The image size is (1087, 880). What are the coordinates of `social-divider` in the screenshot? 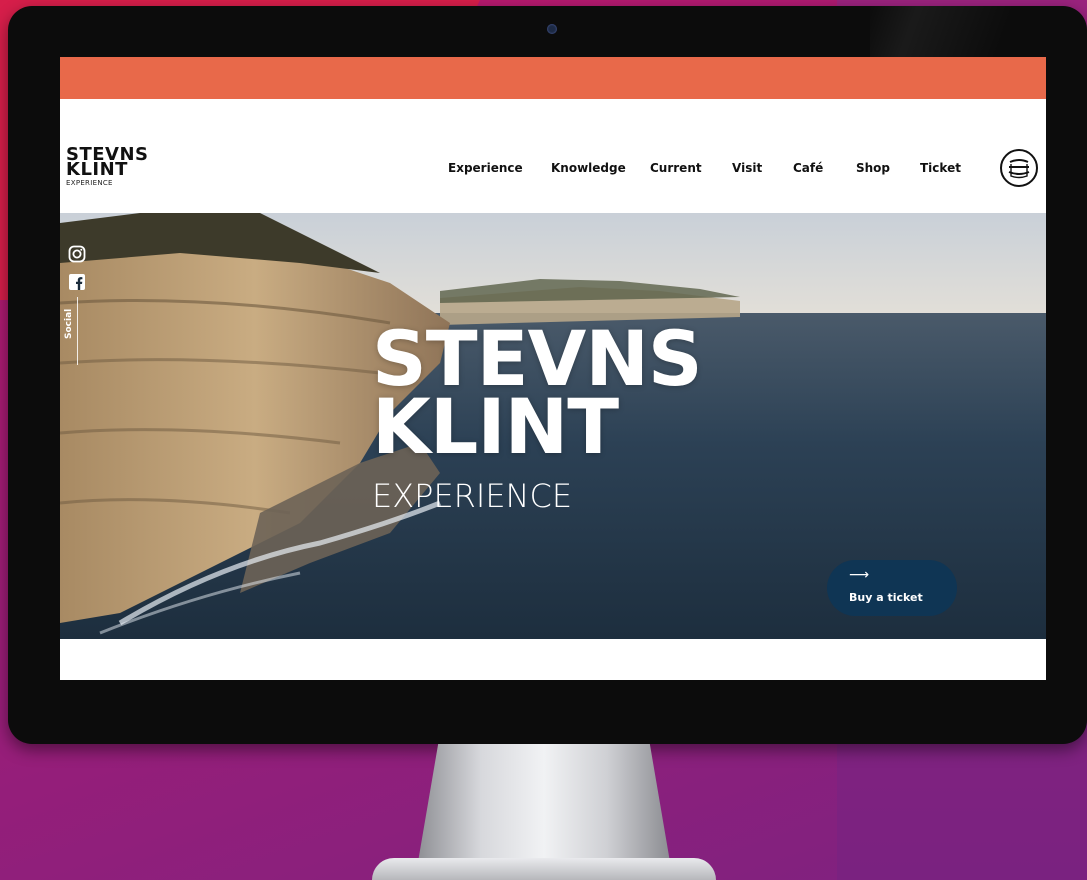 It's located at (77, 331).